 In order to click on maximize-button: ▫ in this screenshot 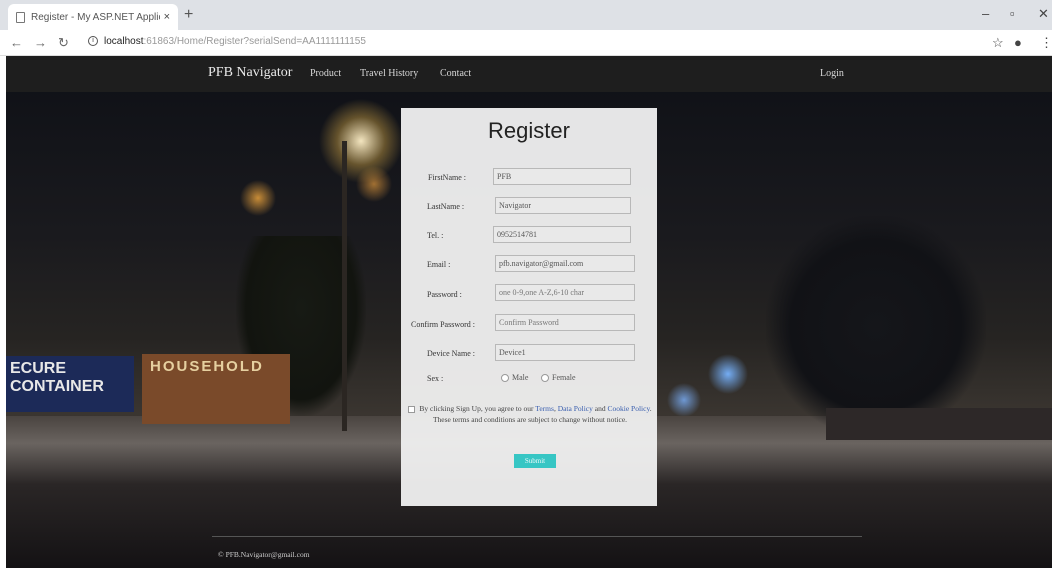, I will do `click(1012, 13)`.